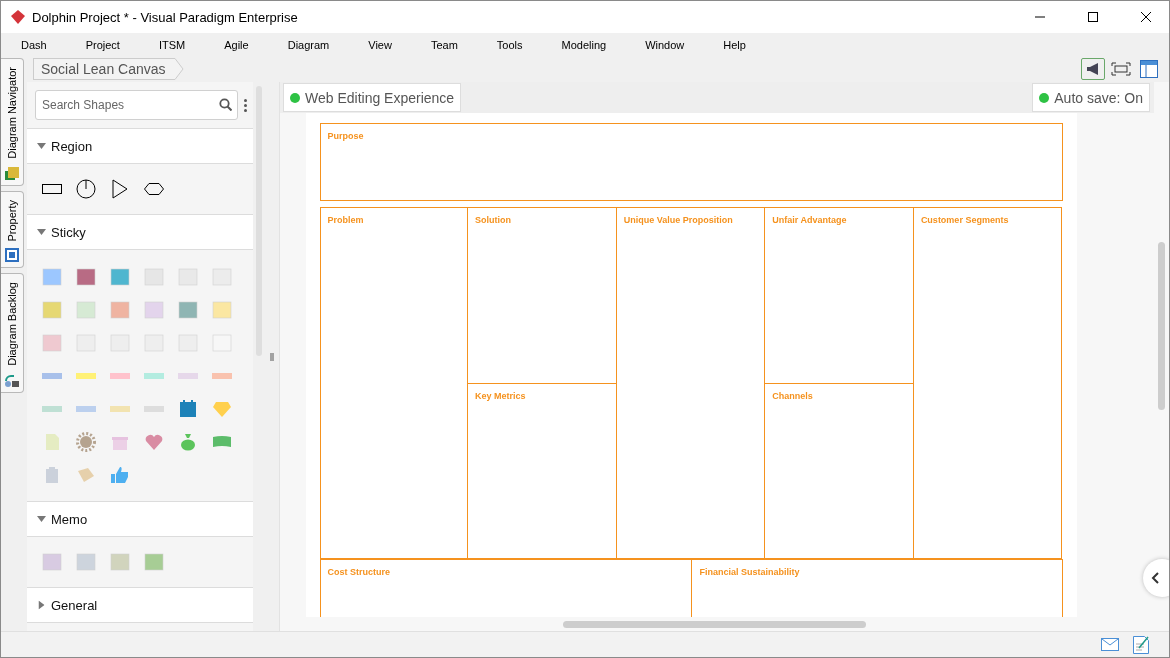  I want to click on grip-icon, so click(272, 356).